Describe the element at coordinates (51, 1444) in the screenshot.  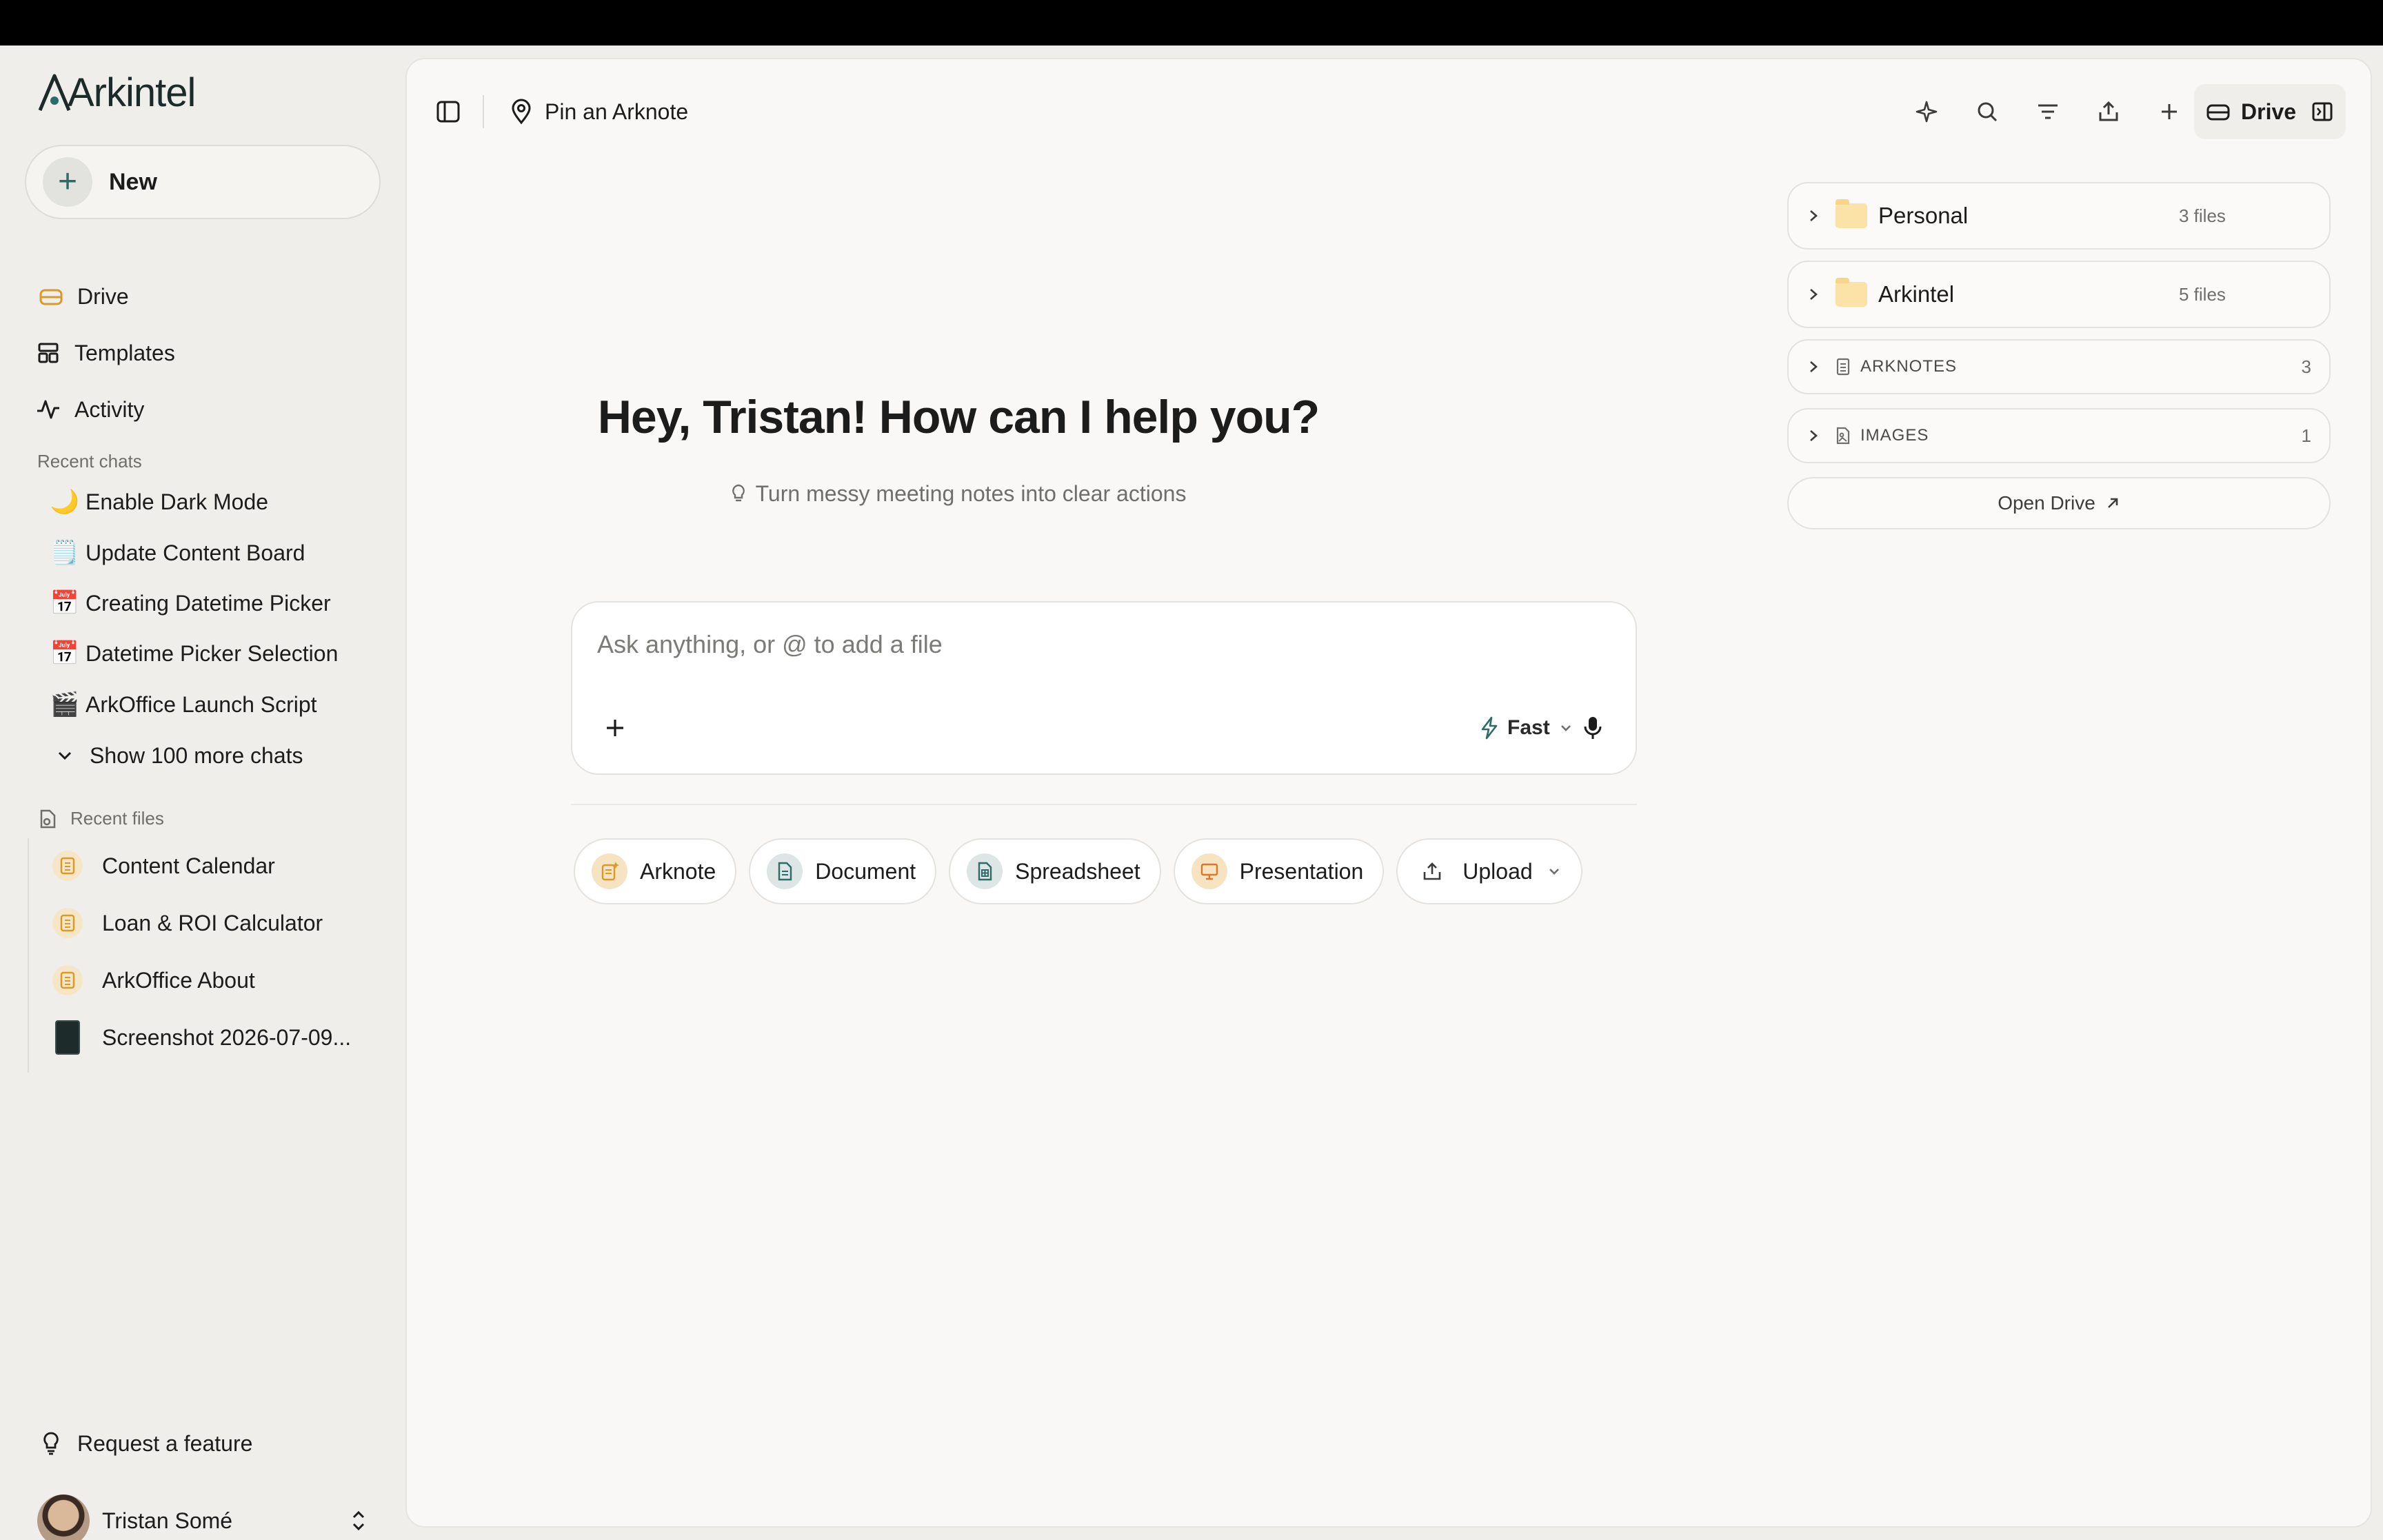
I see `lightbulb-icon` at that location.